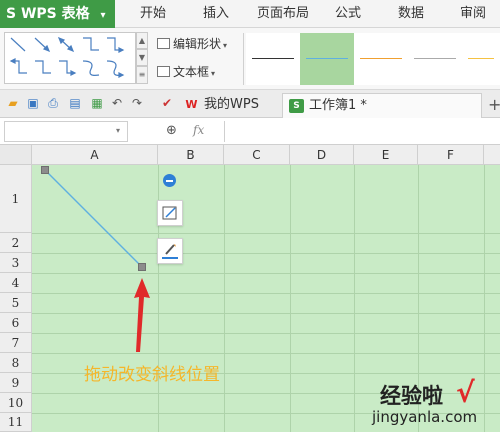 This screenshot has height=432, width=500. Describe the element at coordinates (228, 105) in the screenshot. I see `tab-my-wps: W 我的WPS` at that location.